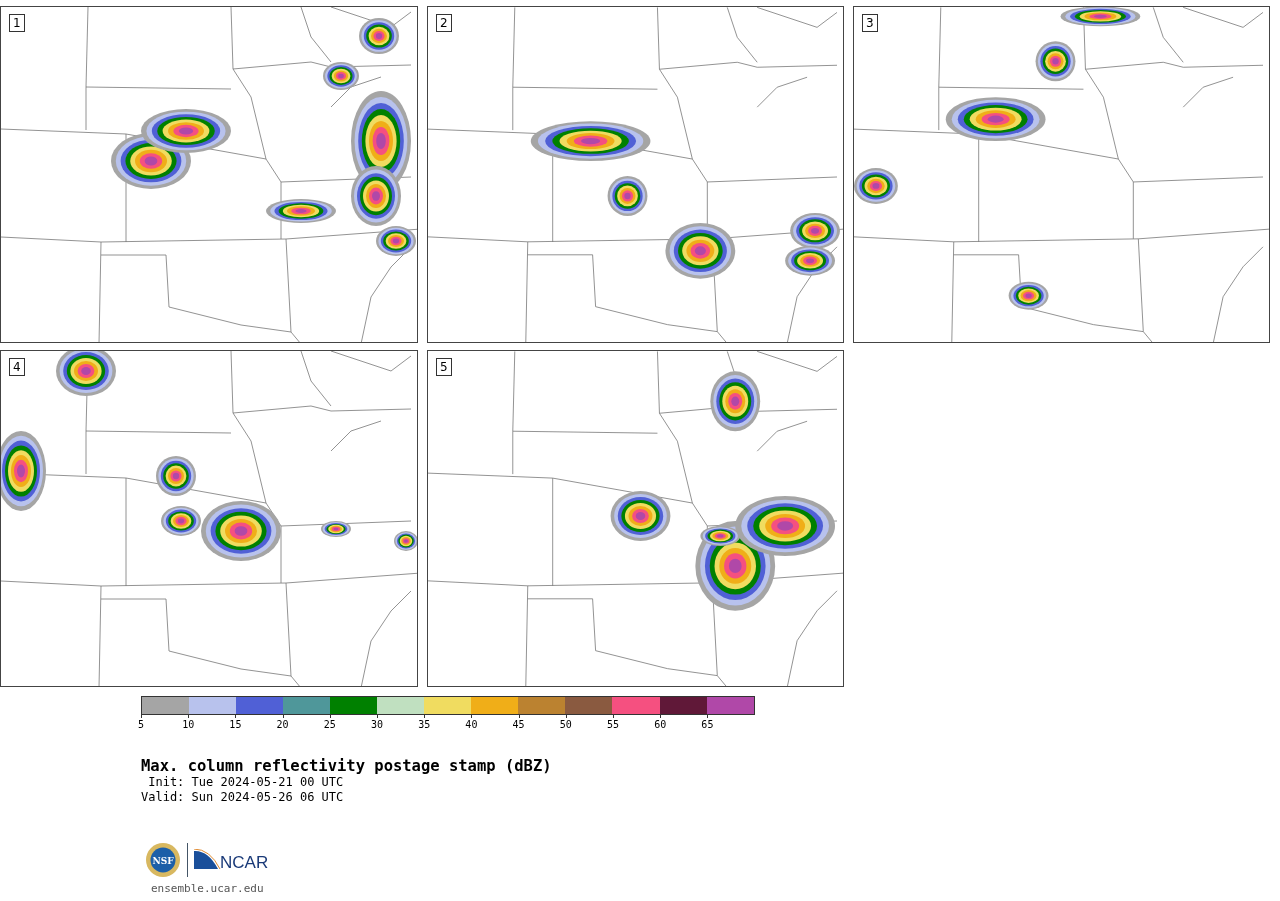 The height and width of the screenshot is (901, 1280). I want to click on panel-number: 4, so click(17, 367).